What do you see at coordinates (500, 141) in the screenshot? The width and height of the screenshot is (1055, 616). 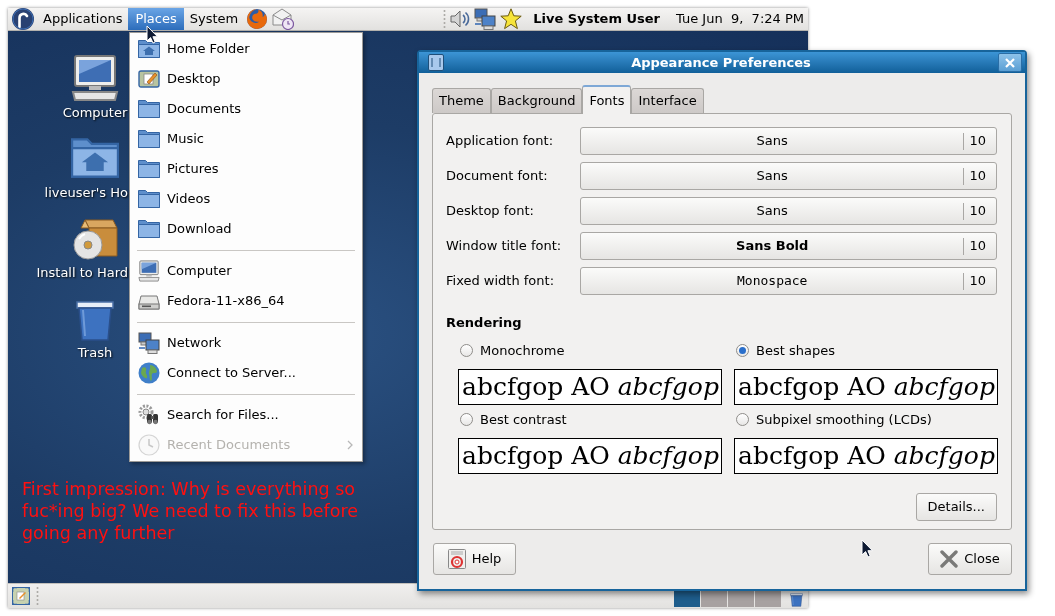 I see `font-label: Application font:` at bounding box center [500, 141].